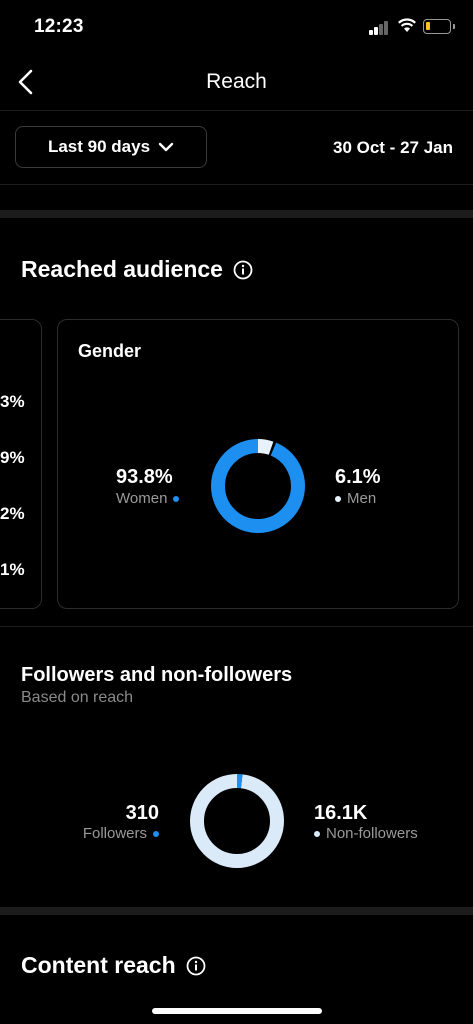 Image resolution: width=473 pixels, height=1024 pixels. What do you see at coordinates (99, 146) in the screenshot?
I see `date-range-dropdown-label: Last 90 days` at bounding box center [99, 146].